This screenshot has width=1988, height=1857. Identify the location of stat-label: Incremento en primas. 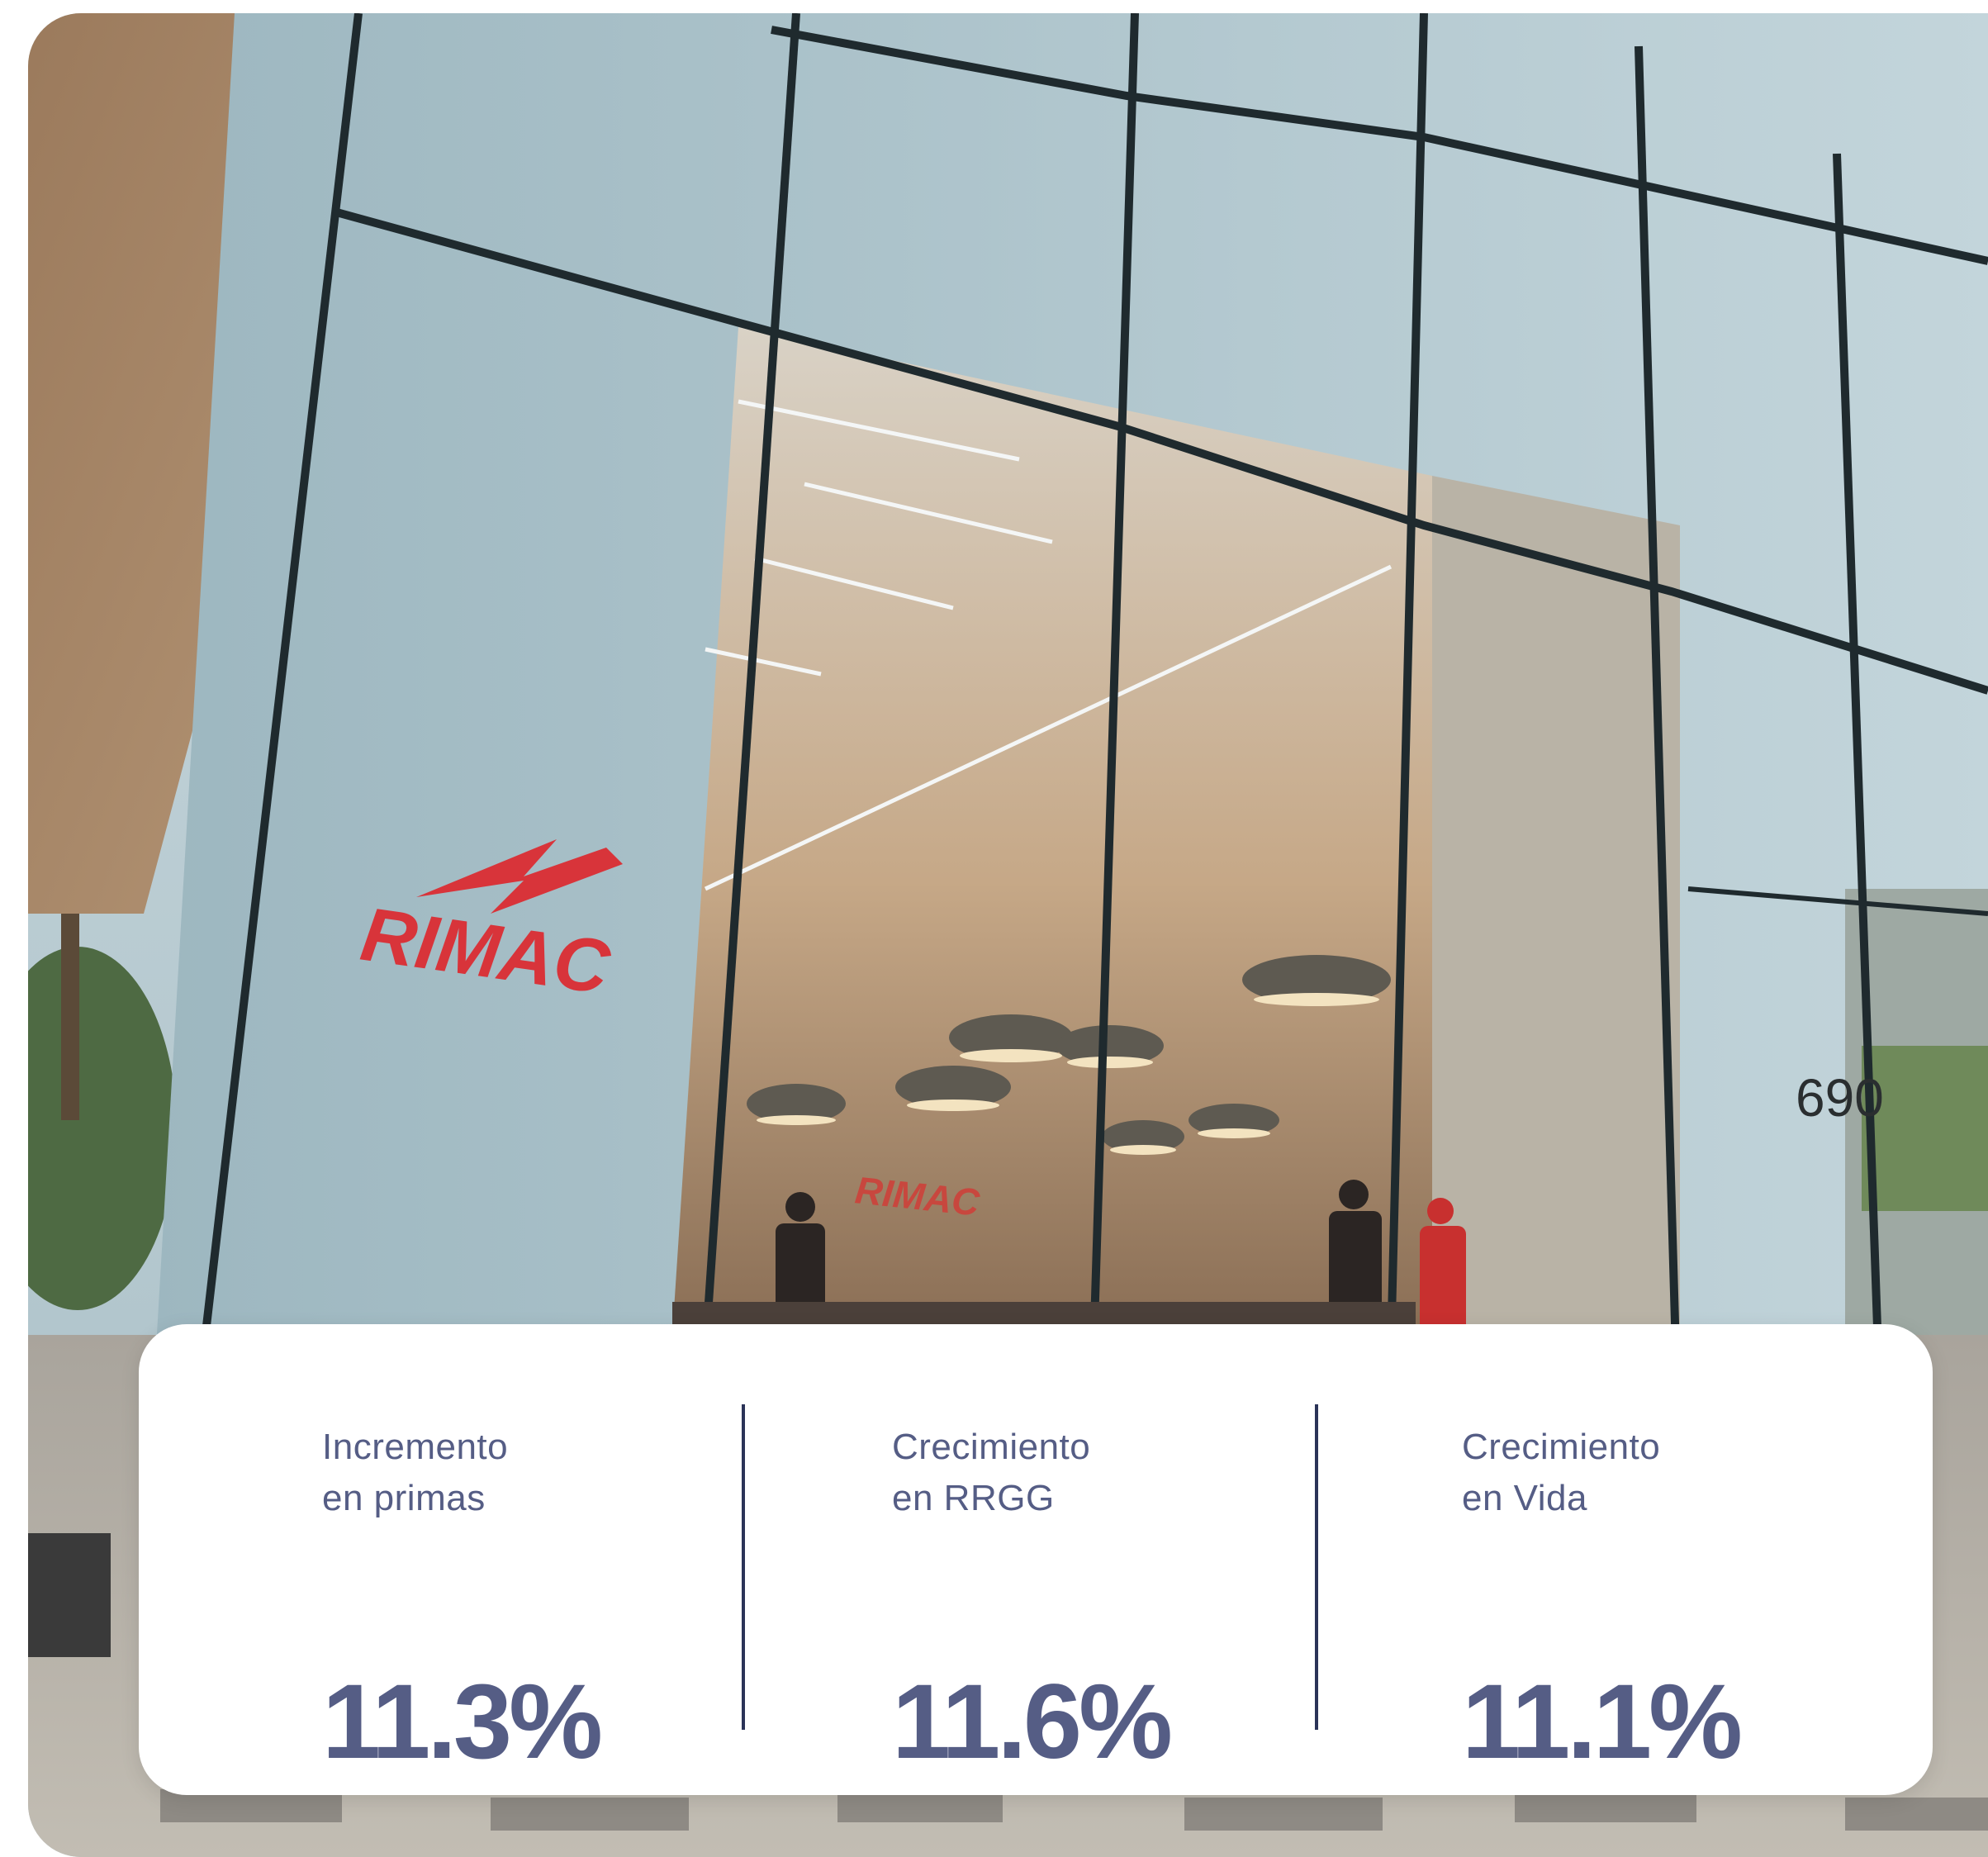
(415, 1472).